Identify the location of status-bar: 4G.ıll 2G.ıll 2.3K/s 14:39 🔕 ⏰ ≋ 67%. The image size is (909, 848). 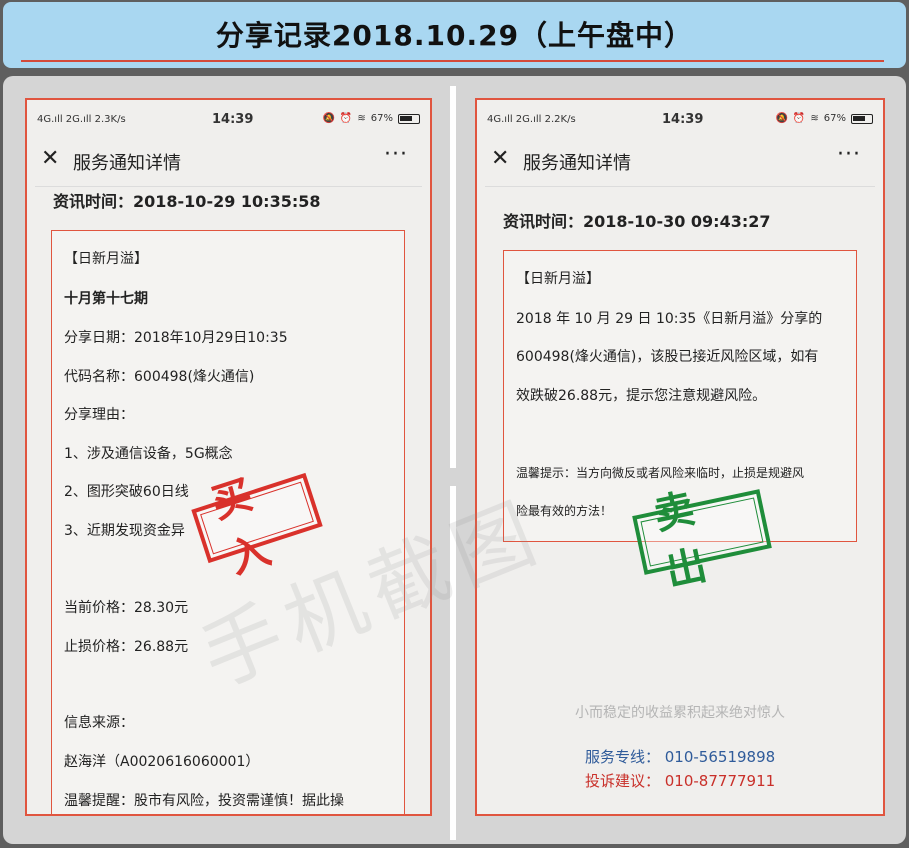
(228, 121).